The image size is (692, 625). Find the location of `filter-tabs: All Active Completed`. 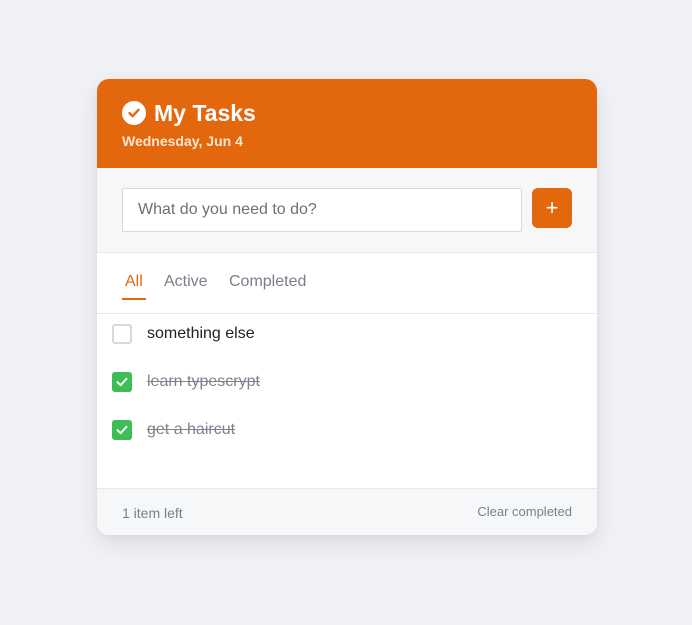

filter-tabs: All Active Completed is located at coordinates (347, 283).